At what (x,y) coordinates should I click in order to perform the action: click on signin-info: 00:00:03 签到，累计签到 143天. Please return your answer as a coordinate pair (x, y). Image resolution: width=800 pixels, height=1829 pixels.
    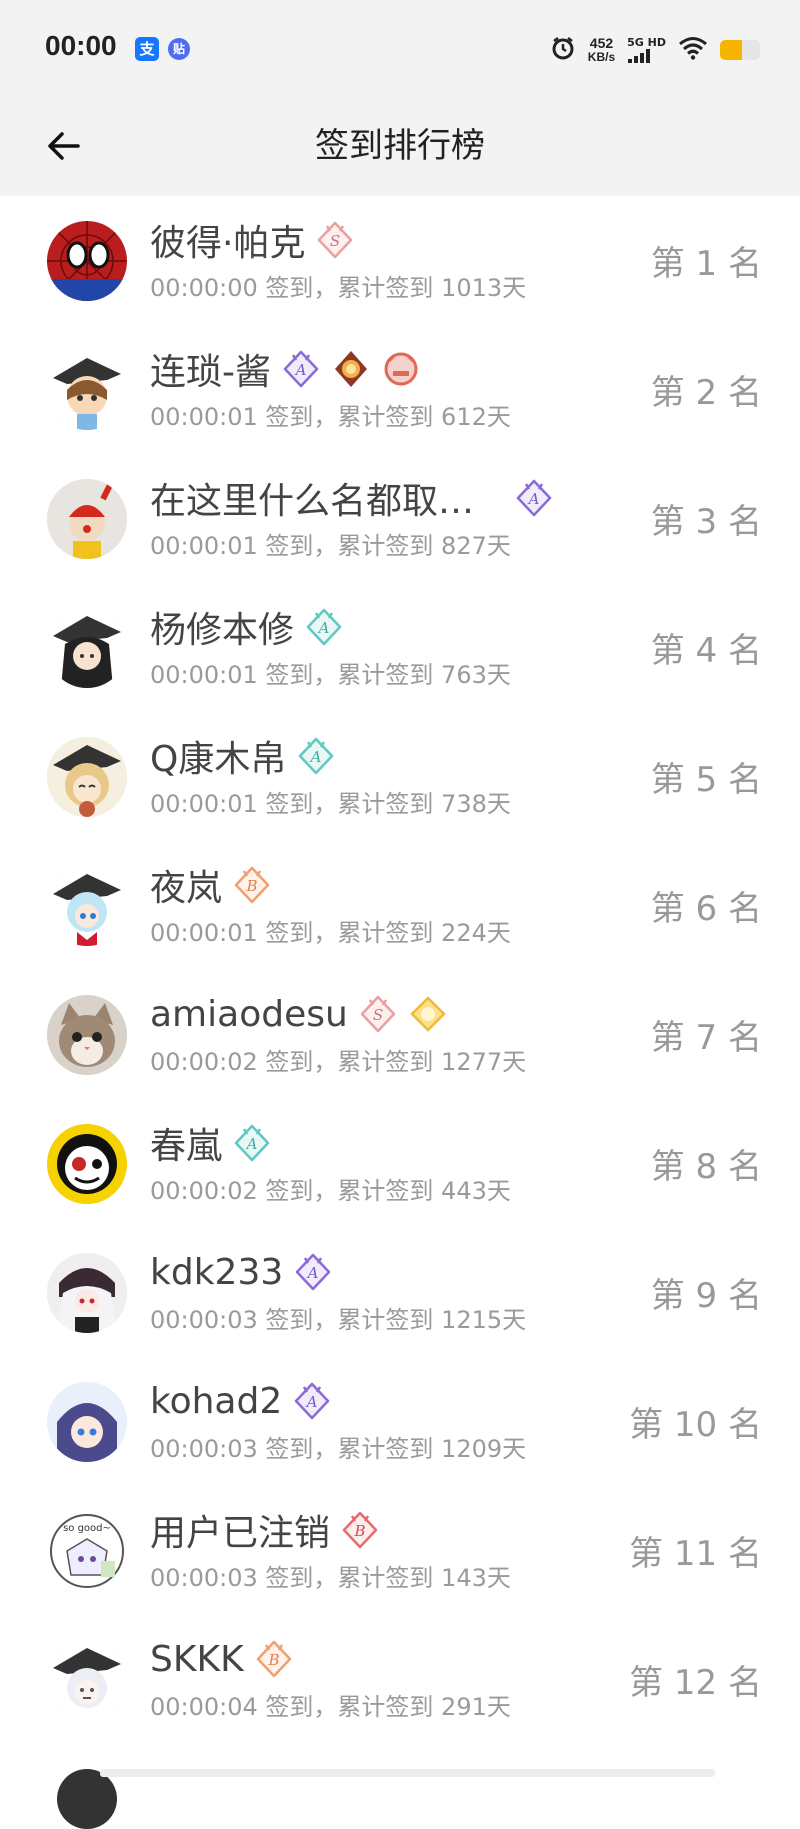
    Looking at the image, I should click on (330, 1578).